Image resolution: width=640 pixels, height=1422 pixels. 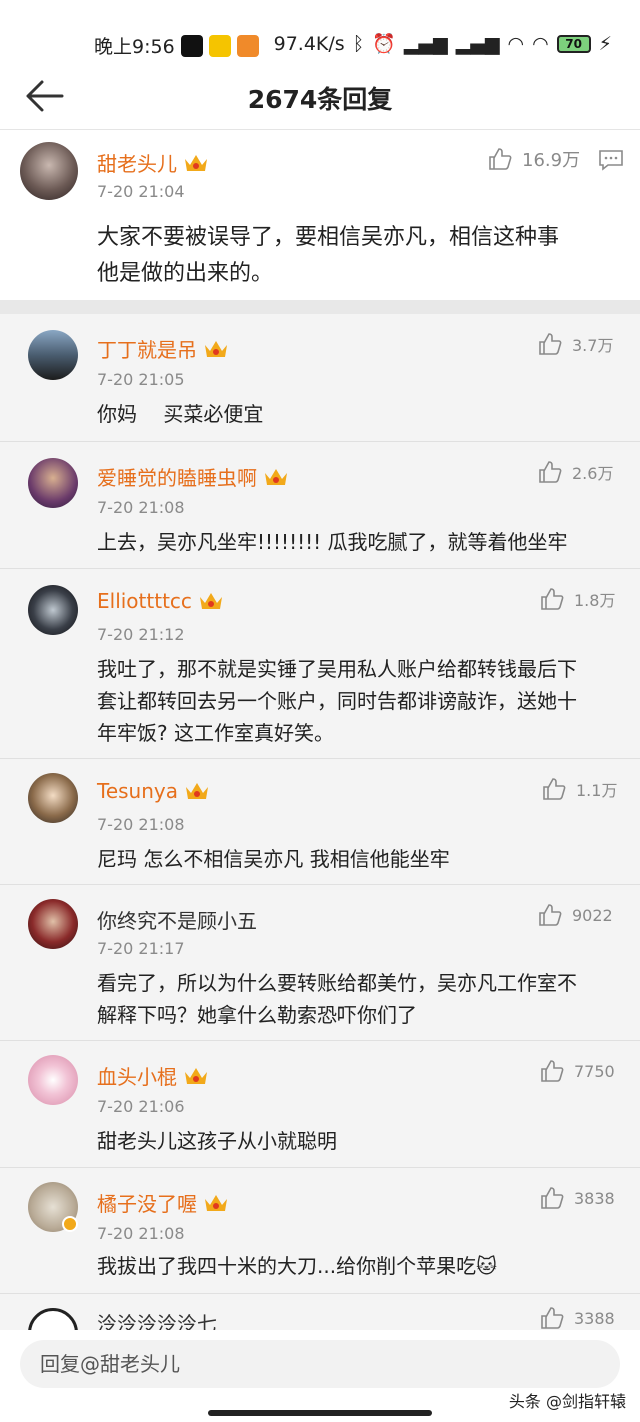 I want to click on verified-badge-icon, so click(x=70, y=1224).